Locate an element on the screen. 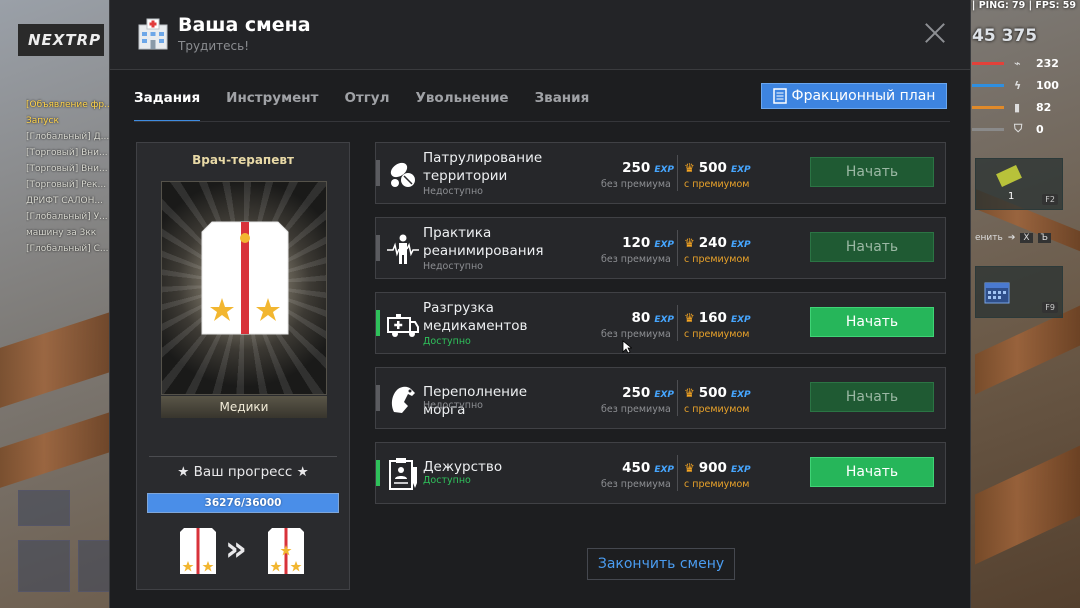 This screenshot has width=1080, height=608. rank-artwork is located at coordinates (244, 288).